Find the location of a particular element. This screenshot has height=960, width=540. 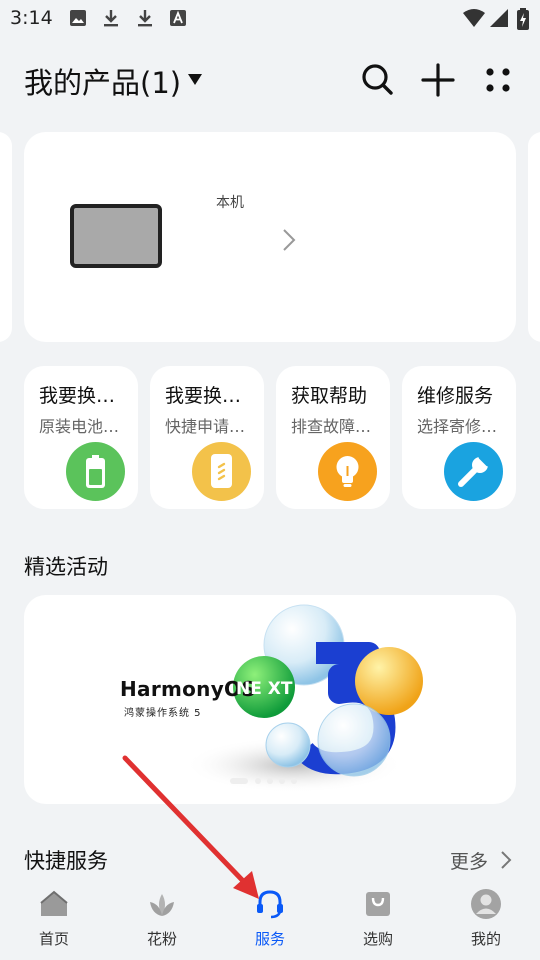

headset-icon is located at coordinates (270, 904).